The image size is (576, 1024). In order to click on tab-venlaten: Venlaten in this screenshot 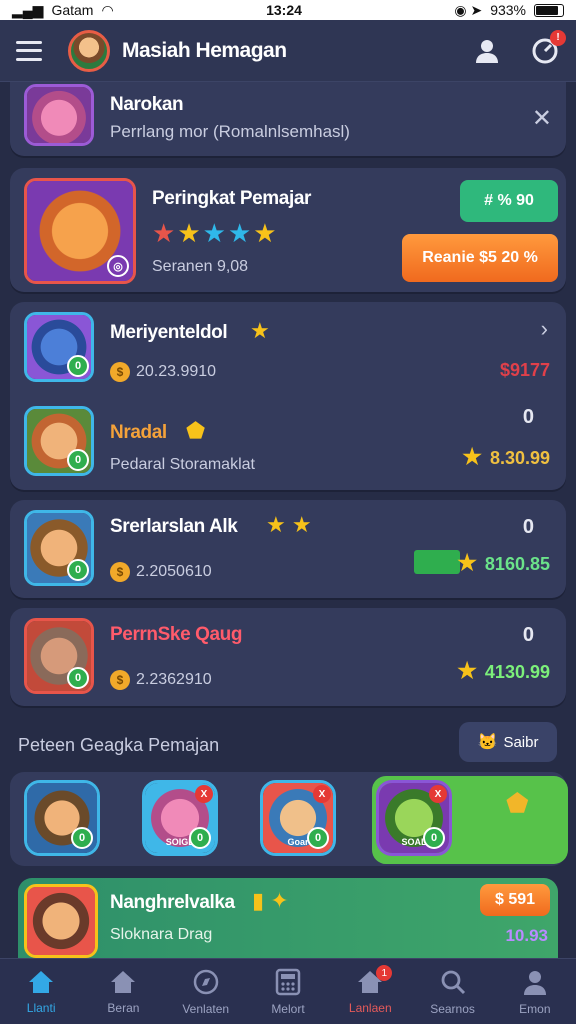, I will do `click(206, 991)`.